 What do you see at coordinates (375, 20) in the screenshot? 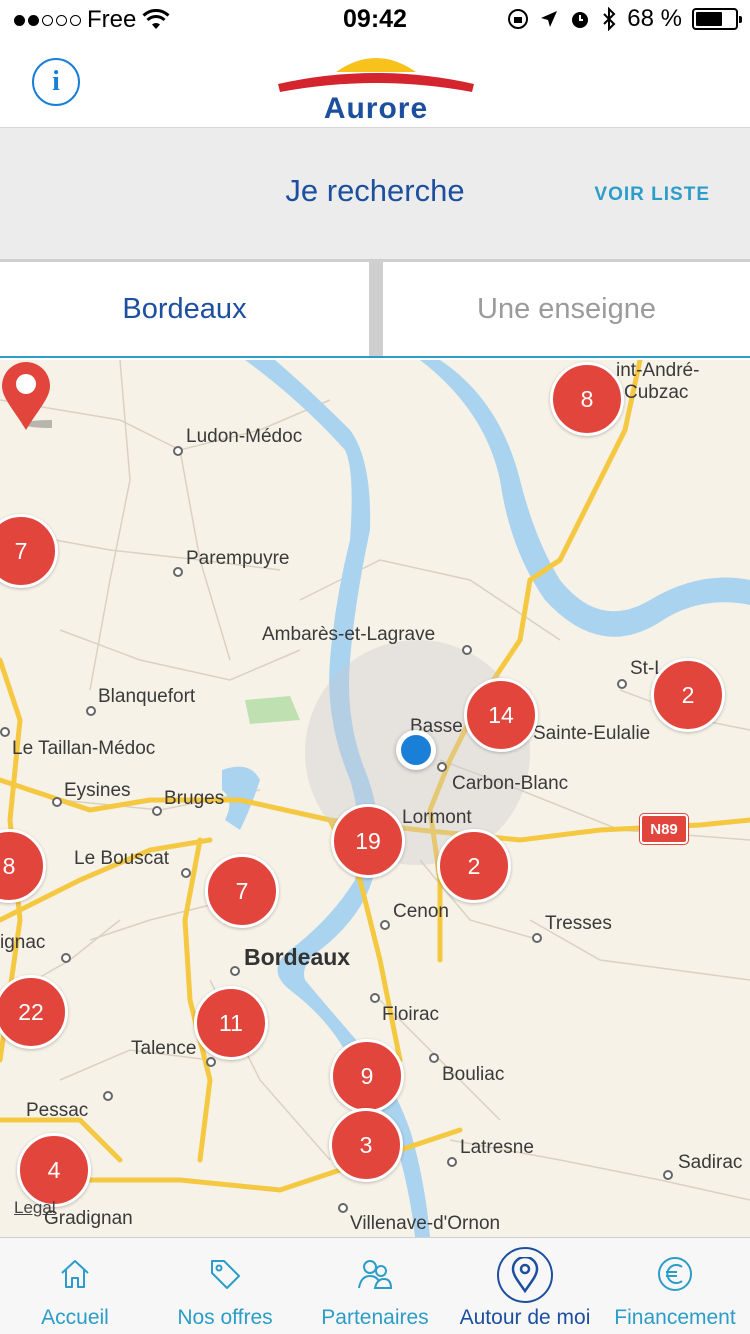
I see `status-bar: Free 09:42 68 %` at bounding box center [375, 20].